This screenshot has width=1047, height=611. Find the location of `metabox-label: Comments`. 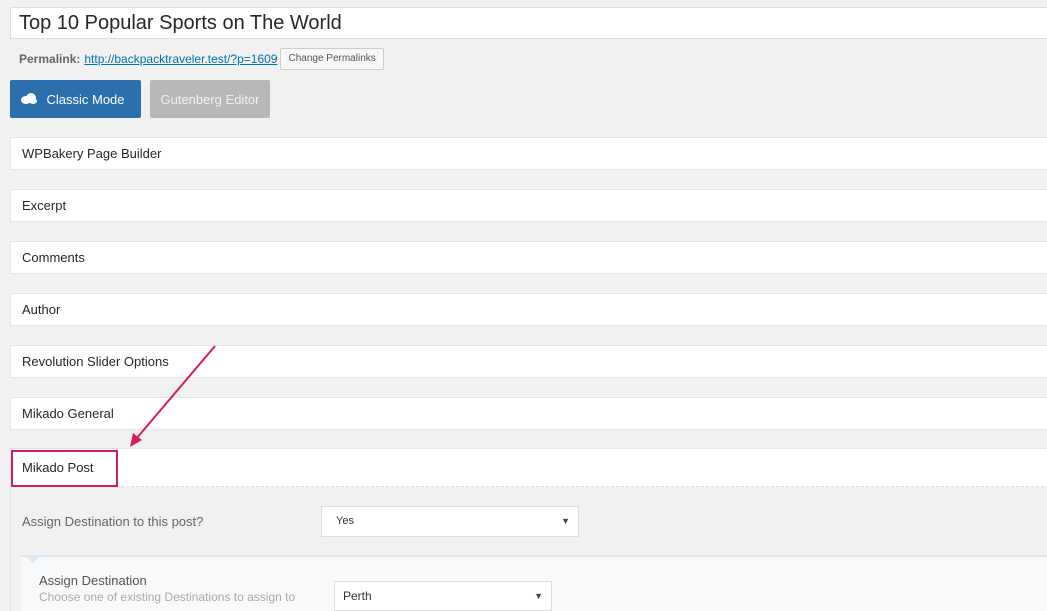

metabox-label: Comments is located at coordinates (53, 257).